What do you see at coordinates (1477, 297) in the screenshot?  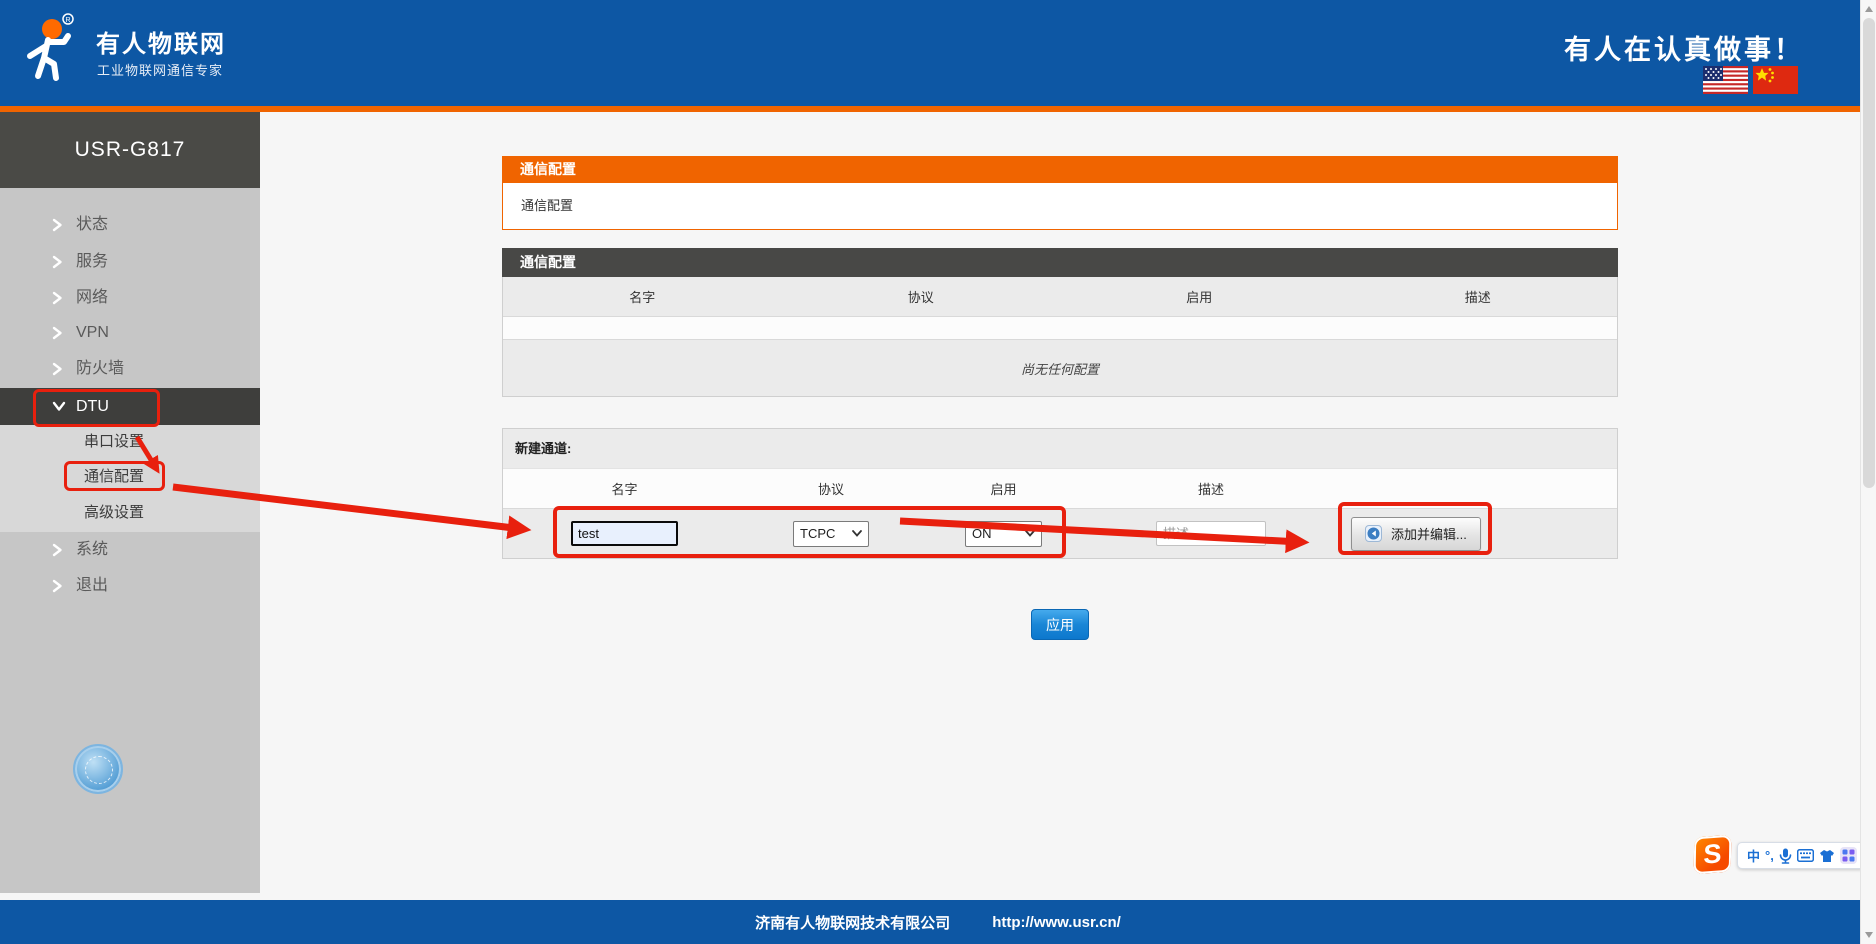 I see `column-header-description: 描述` at bounding box center [1477, 297].